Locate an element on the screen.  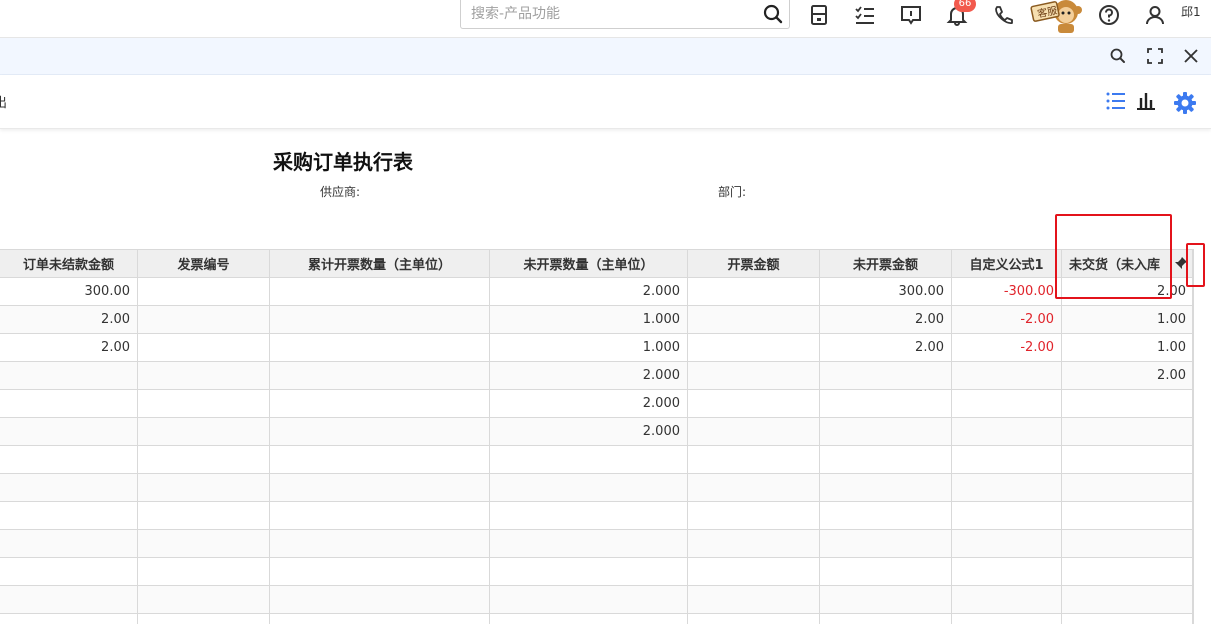
table-cell: 1.000 is located at coordinates (588, 319).